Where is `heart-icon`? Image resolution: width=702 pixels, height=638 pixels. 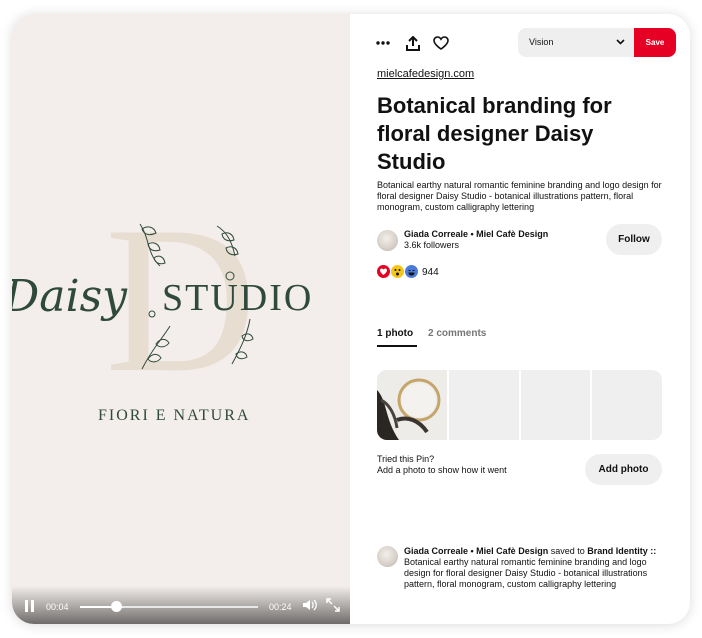 heart-icon is located at coordinates (441, 43).